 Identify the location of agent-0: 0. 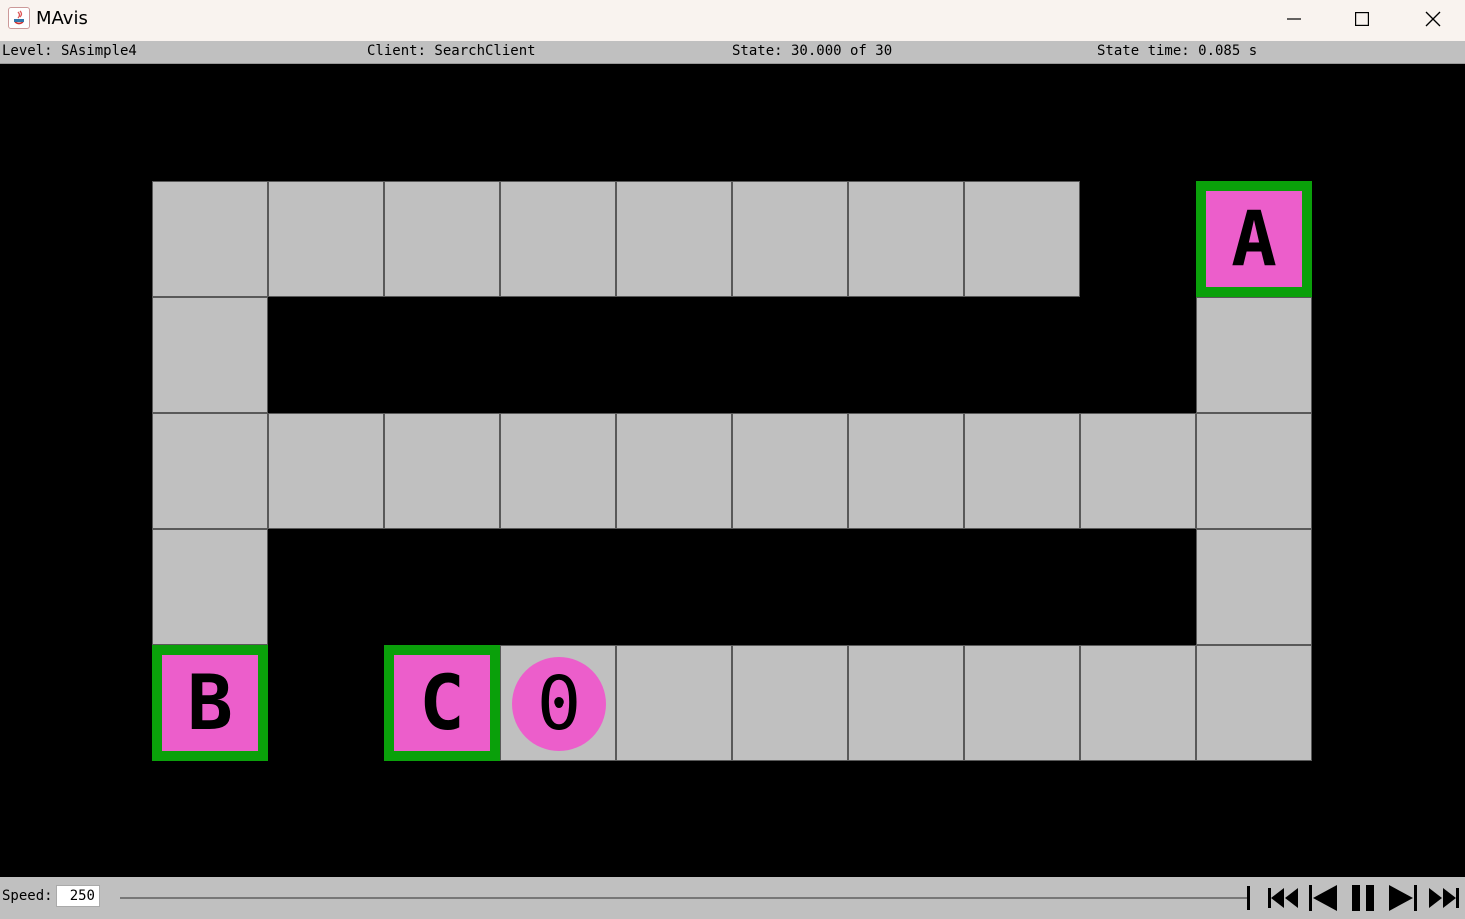
(559, 704).